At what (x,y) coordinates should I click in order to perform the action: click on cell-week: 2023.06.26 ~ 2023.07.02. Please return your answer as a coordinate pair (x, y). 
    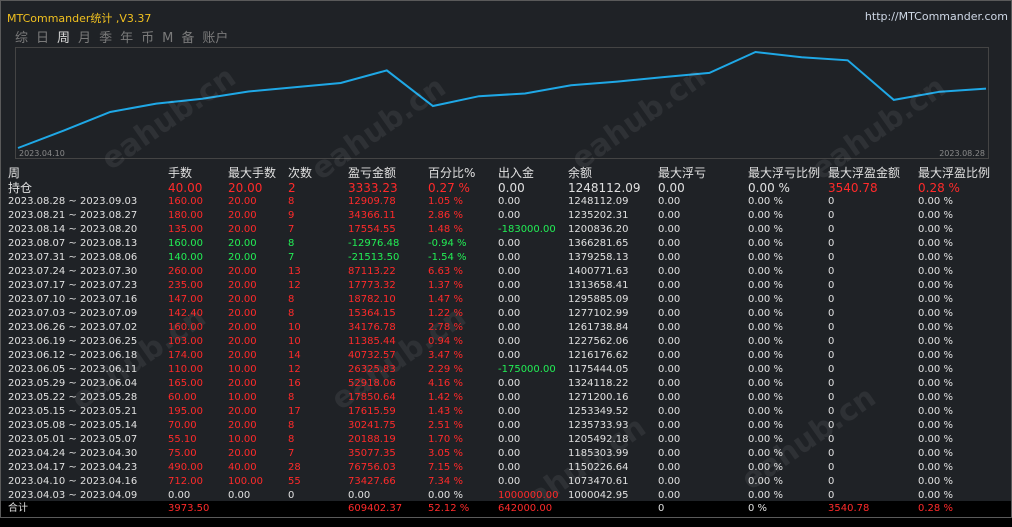
    Looking at the image, I should click on (73, 327).